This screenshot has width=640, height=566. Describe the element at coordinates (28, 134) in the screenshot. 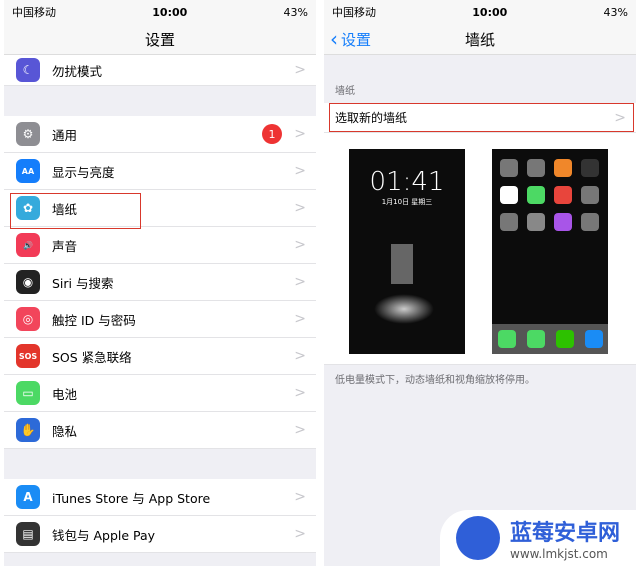

I see `gear-icon: ⚙` at that location.